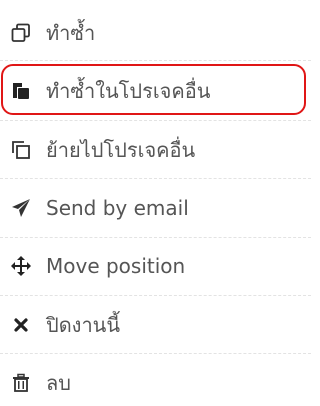 The width and height of the screenshot is (320, 406). What do you see at coordinates (155, 325) in the screenshot?
I see `menu-item-close-task: ปิดงานนี้` at bounding box center [155, 325].